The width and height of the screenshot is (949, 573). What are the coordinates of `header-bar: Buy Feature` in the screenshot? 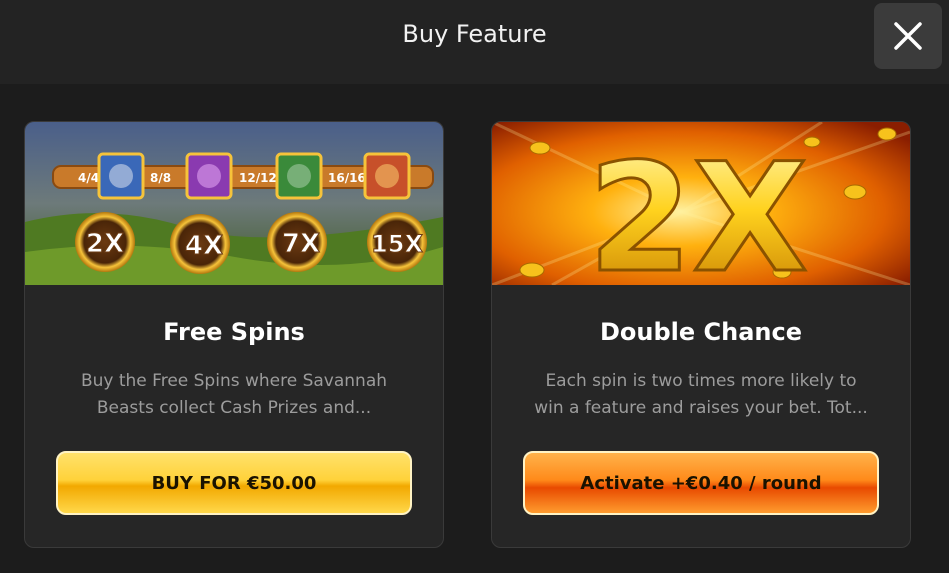 It's located at (474, 42).